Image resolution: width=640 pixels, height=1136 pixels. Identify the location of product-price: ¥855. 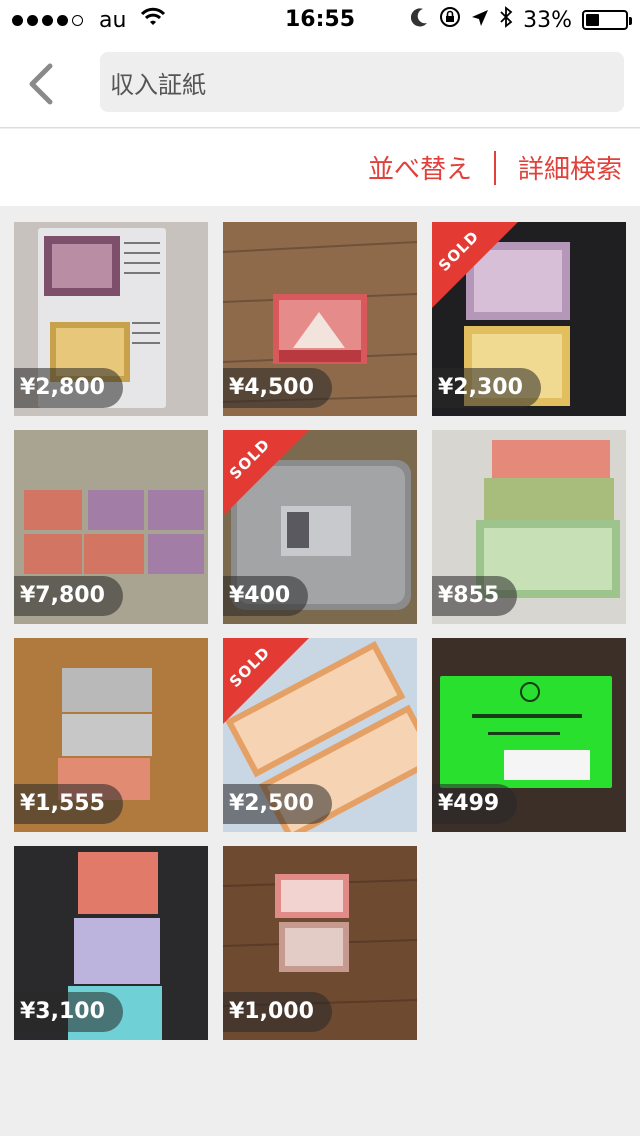
(475, 596).